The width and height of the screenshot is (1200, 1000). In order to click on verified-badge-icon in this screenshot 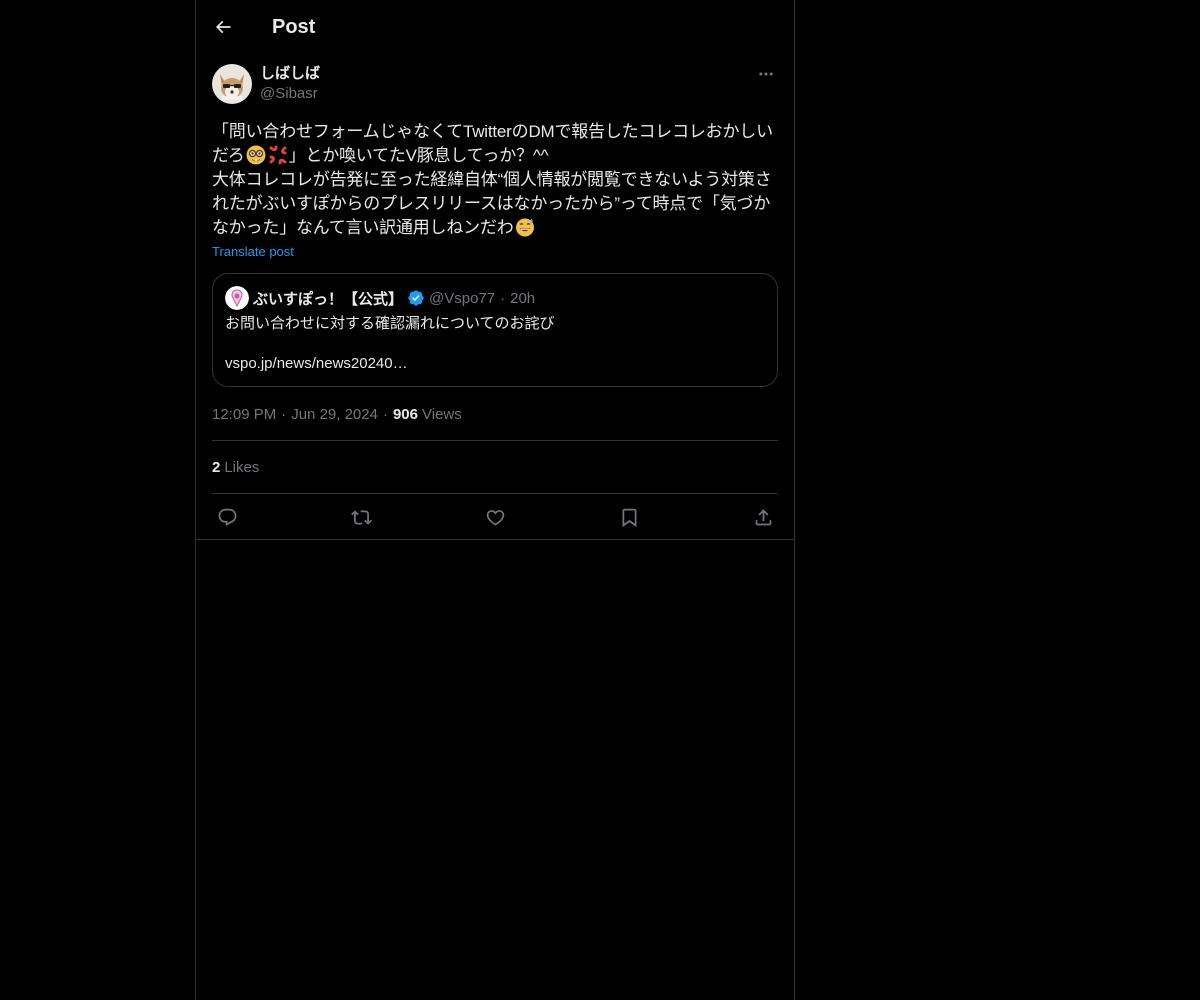, I will do `click(416, 298)`.